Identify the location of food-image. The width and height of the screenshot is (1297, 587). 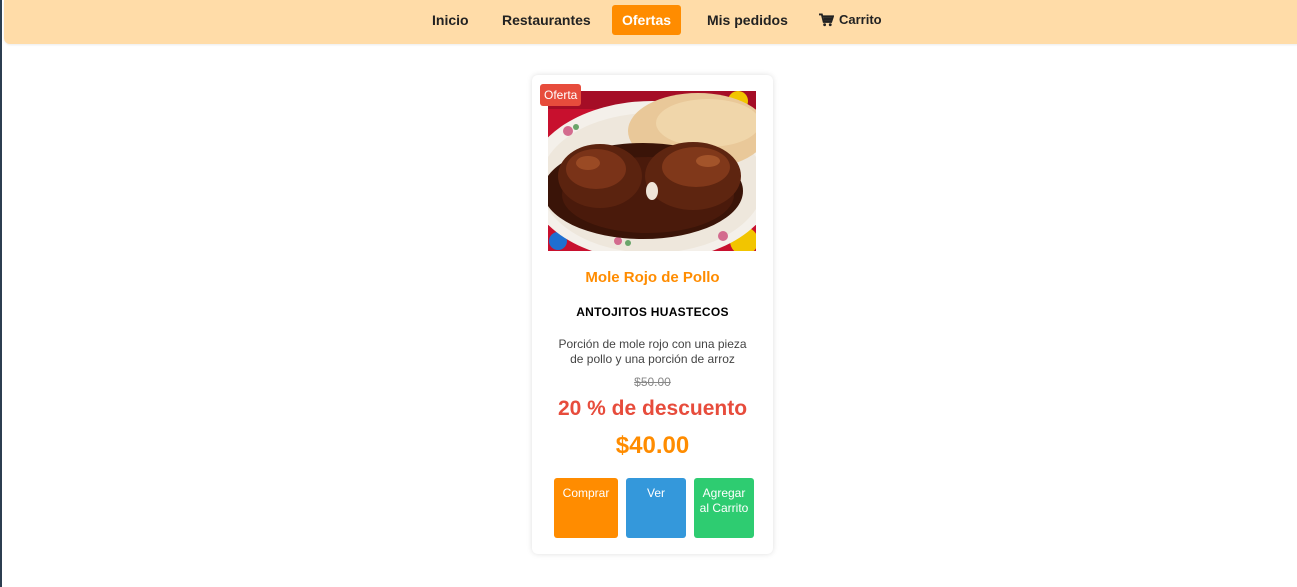
(652, 171).